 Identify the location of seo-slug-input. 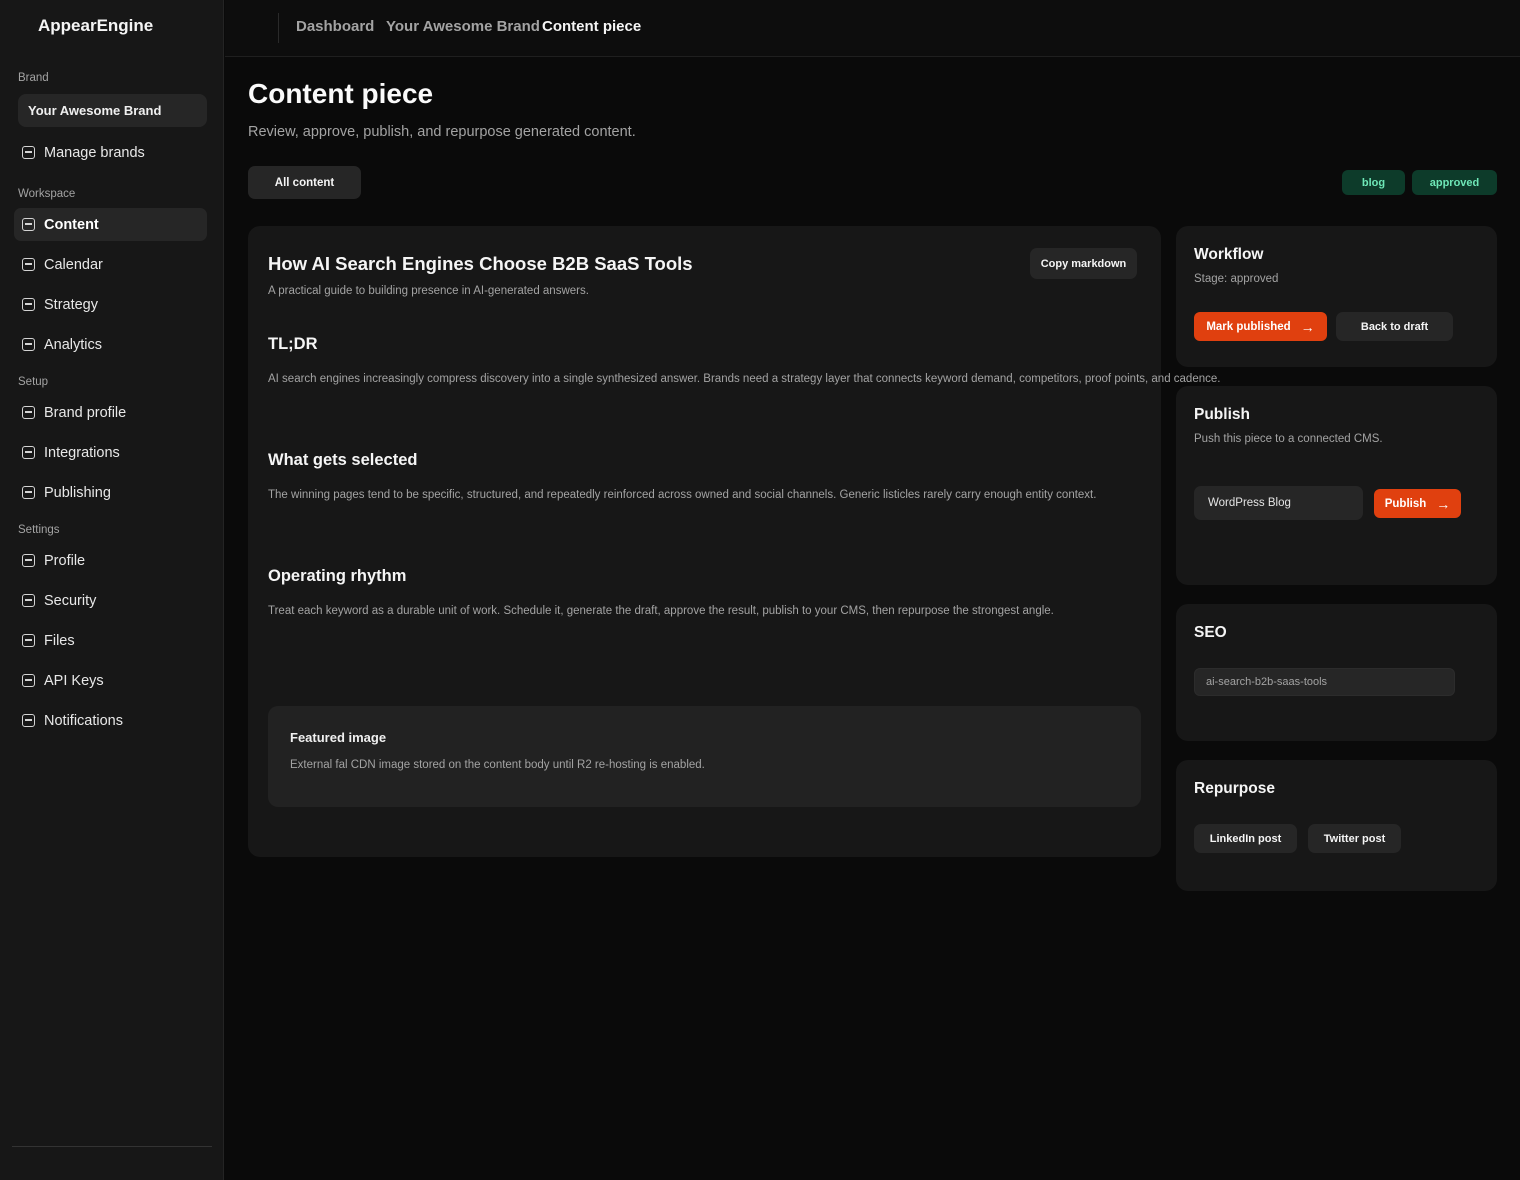
(1324, 682).